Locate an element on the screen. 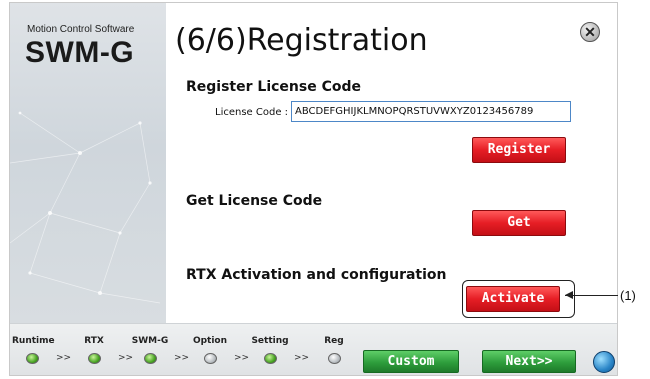  activate-button: Activate is located at coordinates (513, 299).